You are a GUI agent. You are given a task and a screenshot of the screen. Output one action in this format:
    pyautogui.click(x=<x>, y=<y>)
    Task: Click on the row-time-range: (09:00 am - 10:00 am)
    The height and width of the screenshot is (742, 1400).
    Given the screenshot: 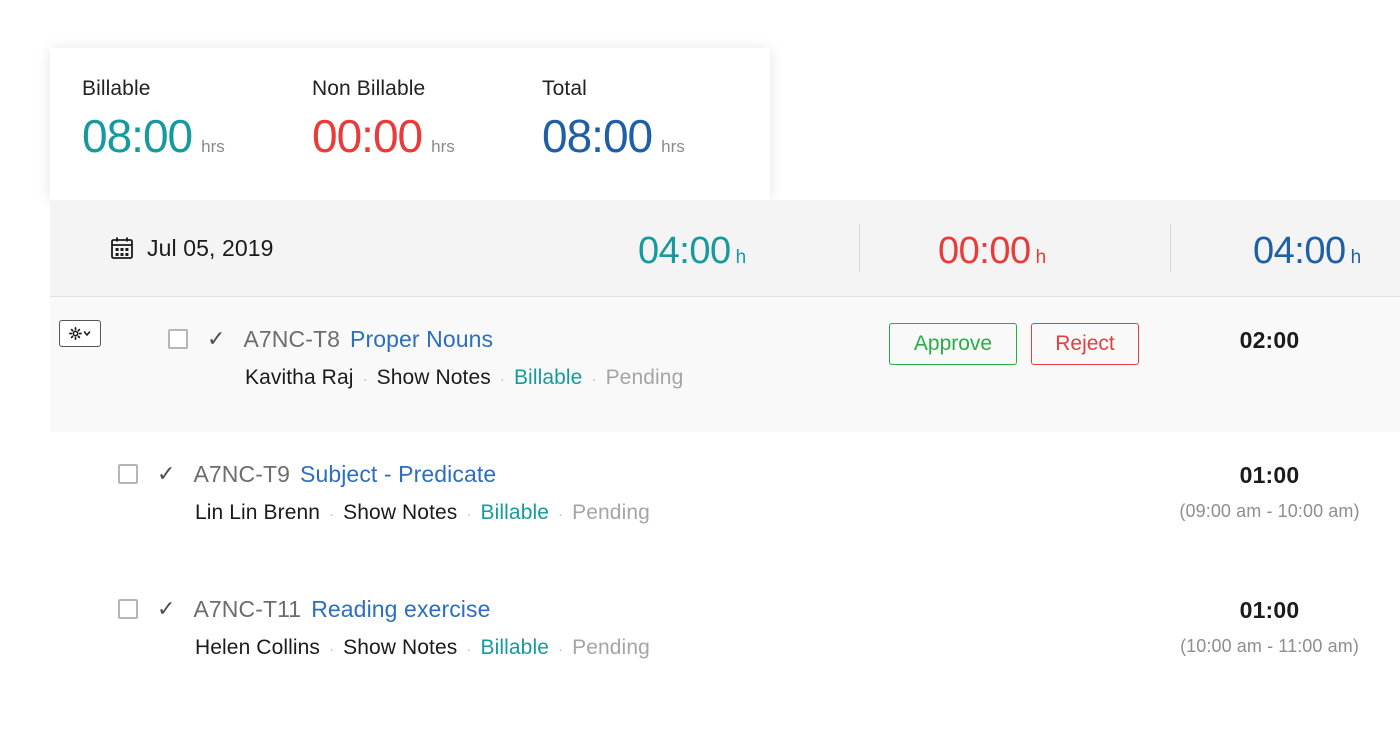 What is the action you would take?
    pyautogui.click(x=1269, y=511)
    